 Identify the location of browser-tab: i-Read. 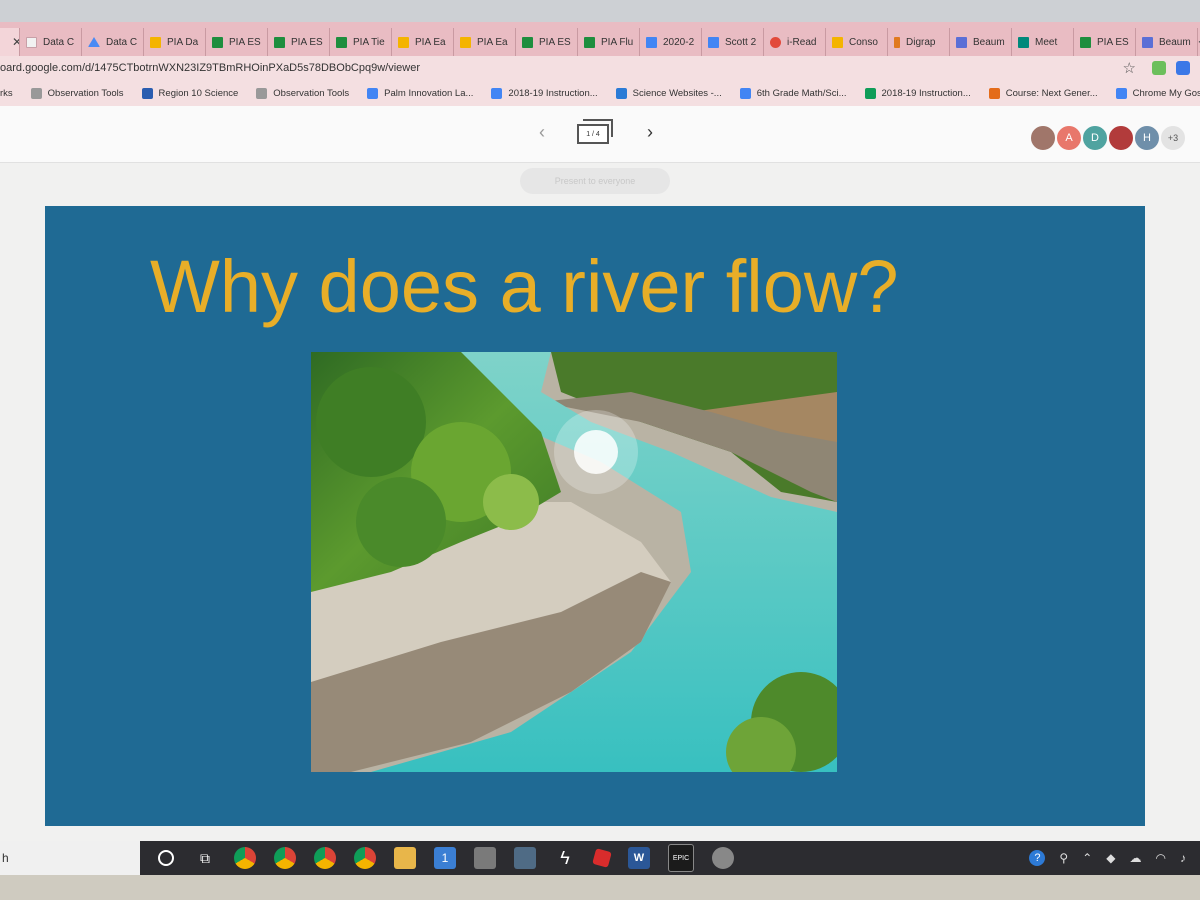
(795, 42).